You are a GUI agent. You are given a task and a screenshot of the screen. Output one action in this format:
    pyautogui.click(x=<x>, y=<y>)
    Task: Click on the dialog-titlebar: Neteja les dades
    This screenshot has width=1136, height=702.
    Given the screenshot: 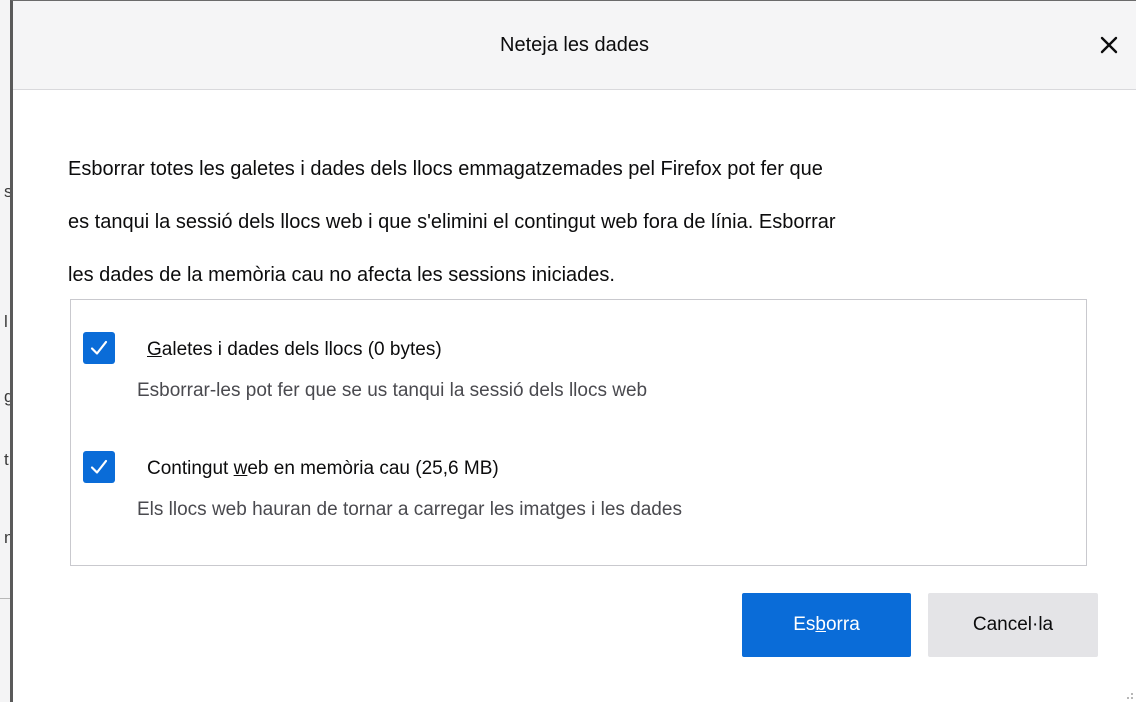 What is the action you would take?
    pyautogui.click(x=574, y=45)
    